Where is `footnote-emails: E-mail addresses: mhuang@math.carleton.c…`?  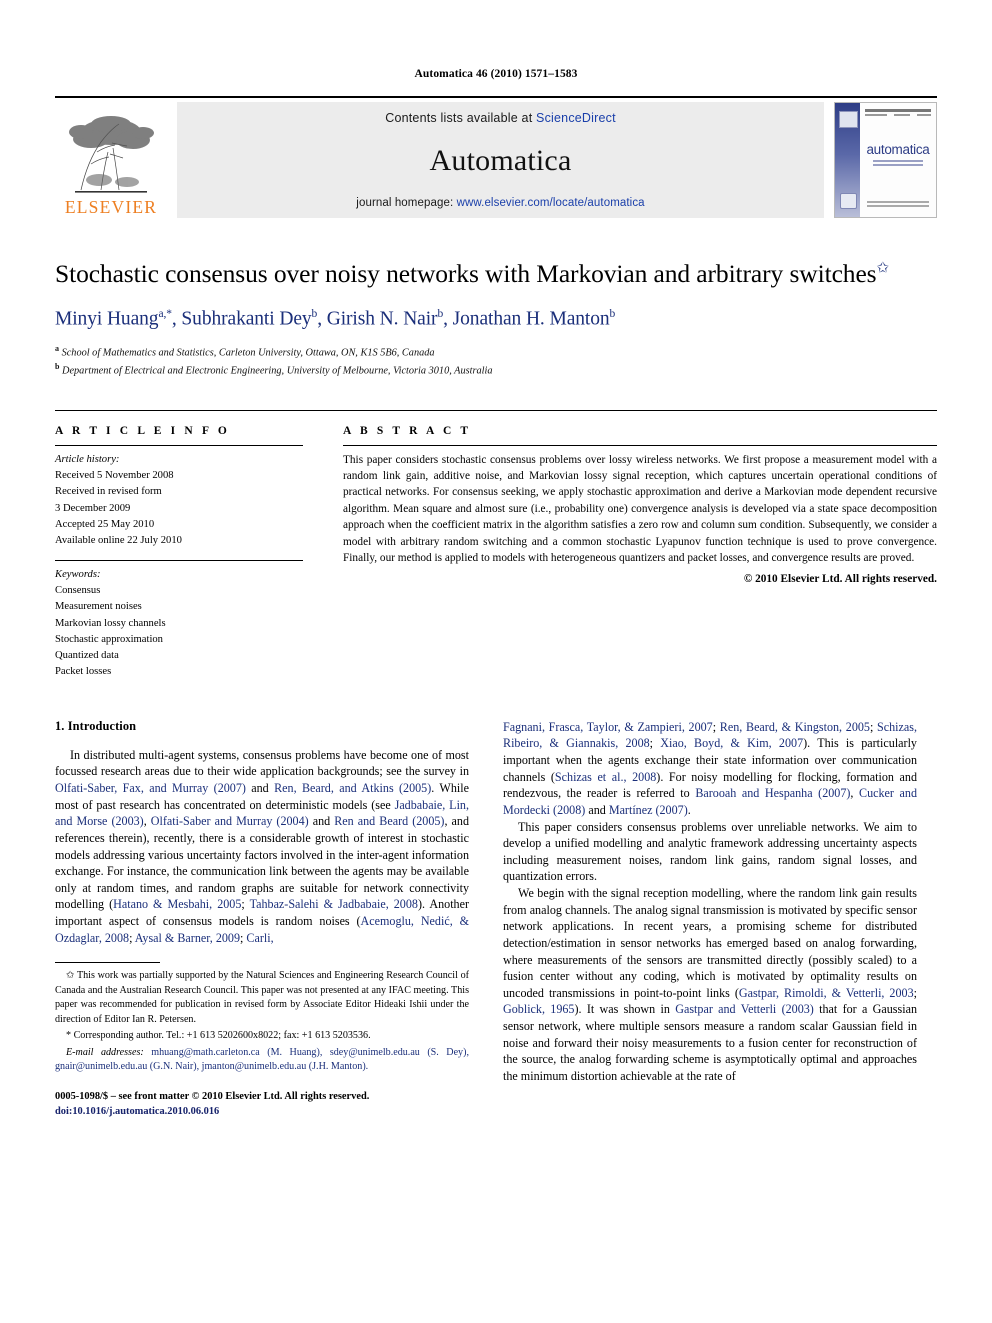
footnote-emails: E-mail addresses: mhuang@math.carleton.c… is located at coordinates (262, 1060).